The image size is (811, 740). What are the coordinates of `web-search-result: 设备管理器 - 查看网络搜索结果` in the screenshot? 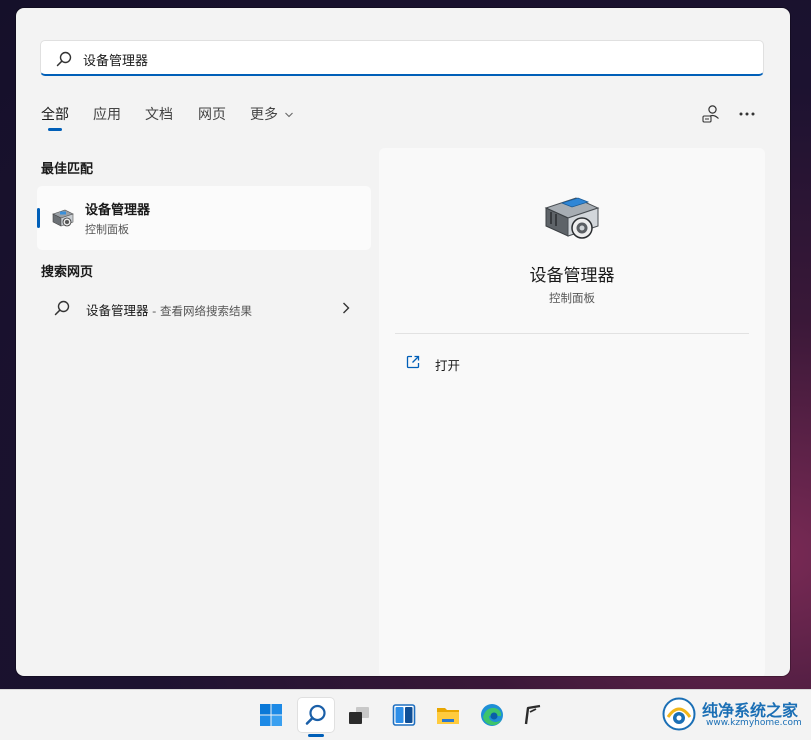 It's located at (204, 308).